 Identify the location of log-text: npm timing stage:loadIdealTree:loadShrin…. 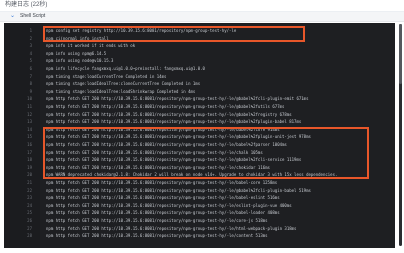
(121, 91).